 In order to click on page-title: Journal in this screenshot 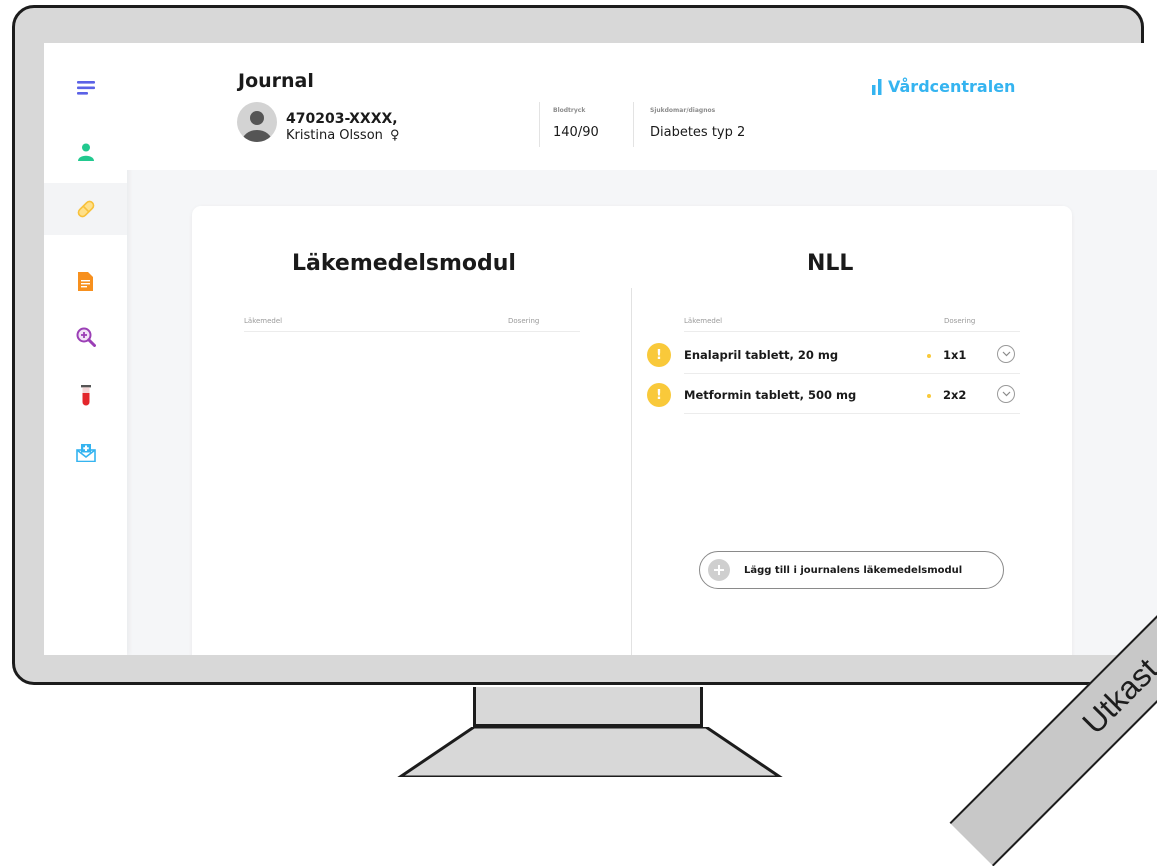, I will do `click(276, 81)`.